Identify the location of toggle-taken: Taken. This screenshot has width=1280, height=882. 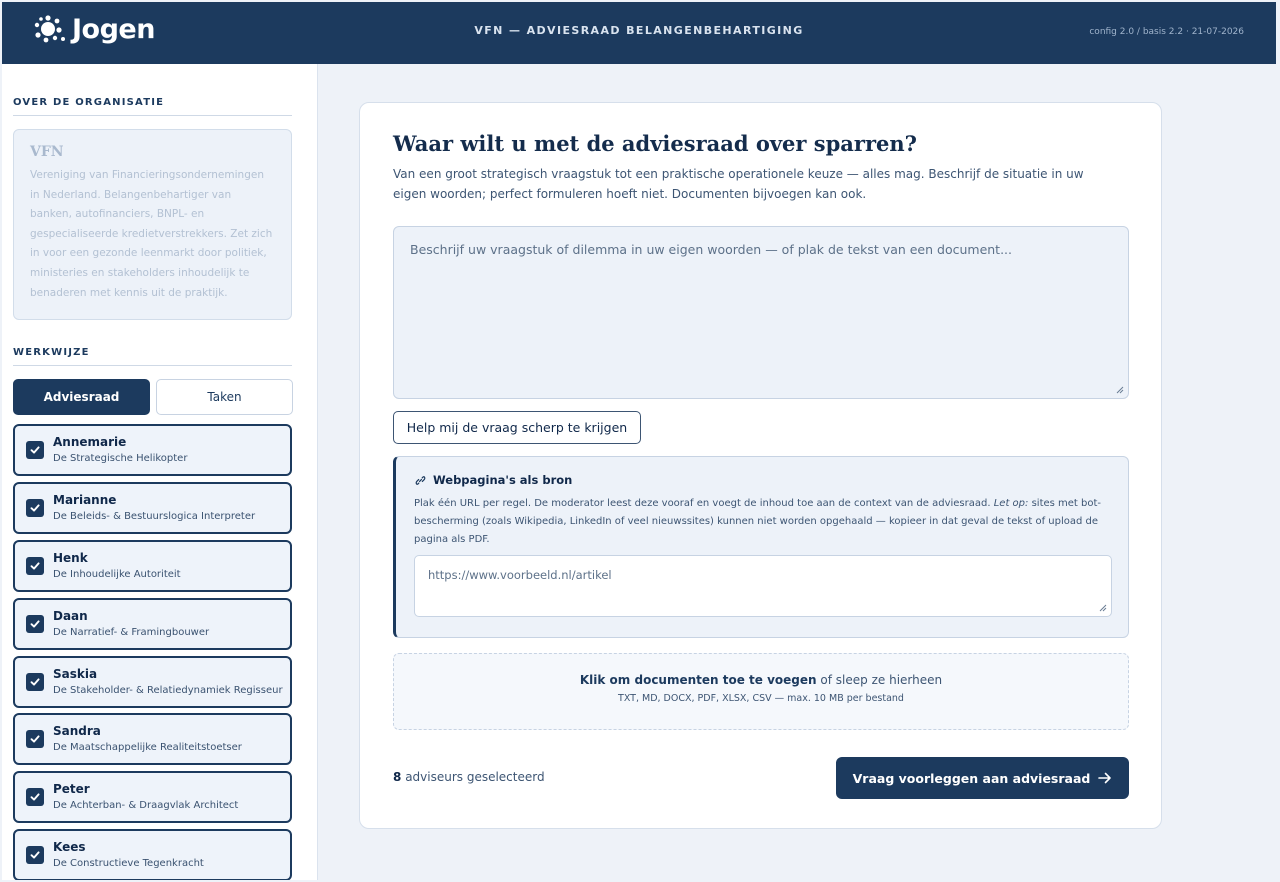
(224, 397).